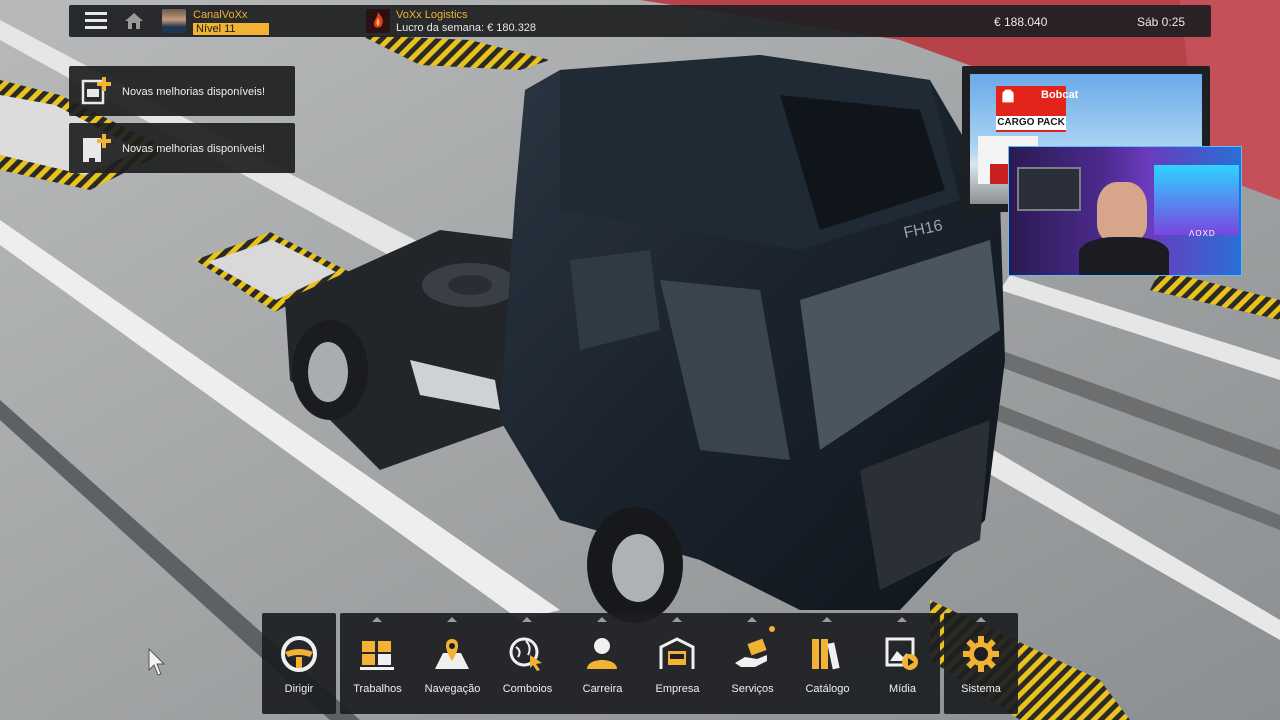 This screenshot has height=720, width=1280. What do you see at coordinates (299, 654) in the screenshot?
I see `steering-wheel-icon` at bounding box center [299, 654].